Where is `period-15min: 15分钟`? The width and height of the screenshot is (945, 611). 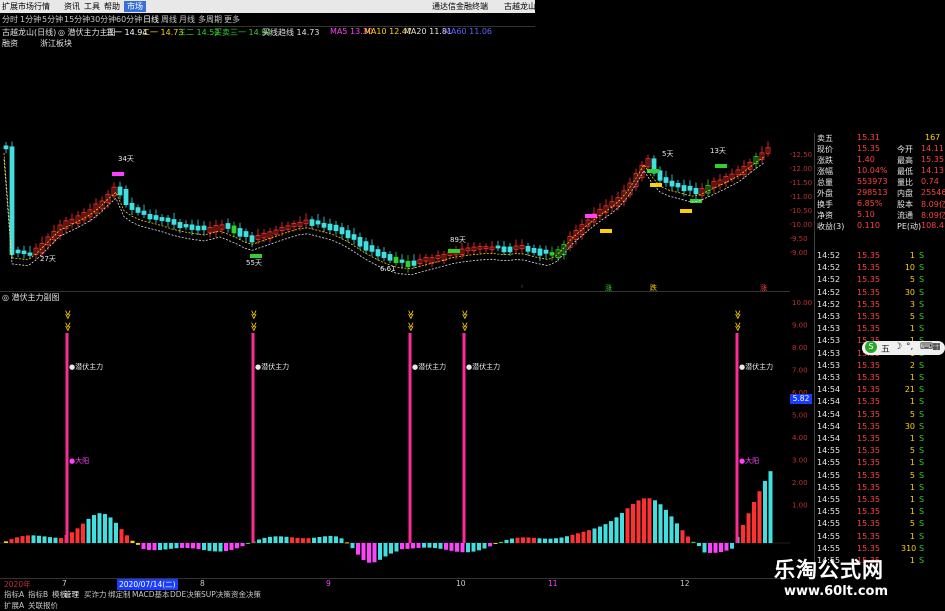 period-15min: 15分钟 is located at coordinates (77, 19).